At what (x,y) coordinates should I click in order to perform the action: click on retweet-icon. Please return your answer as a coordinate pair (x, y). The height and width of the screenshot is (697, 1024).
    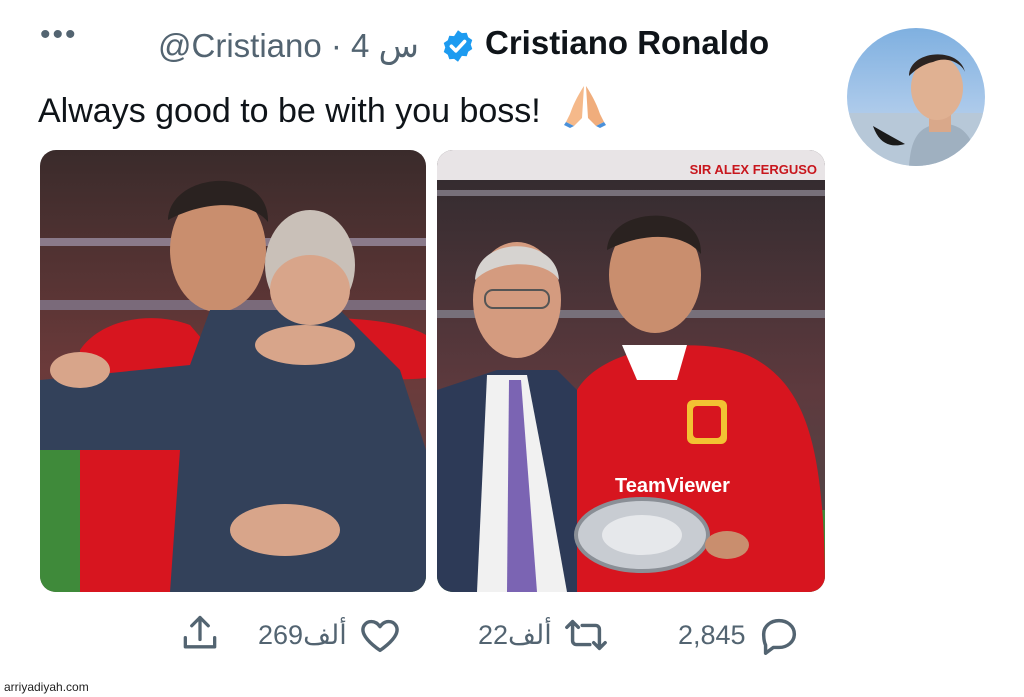
    Looking at the image, I should click on (585, 635).